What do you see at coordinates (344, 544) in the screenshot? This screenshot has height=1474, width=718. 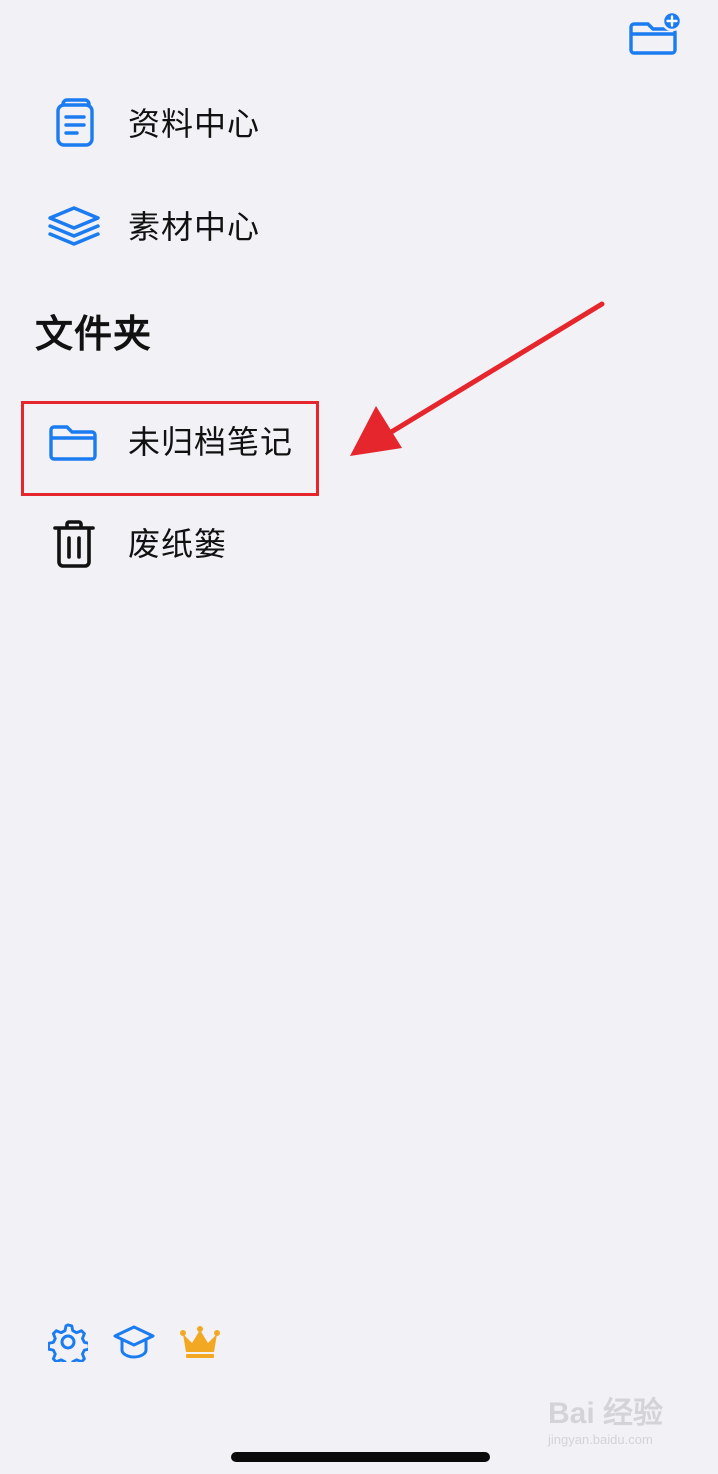 I see `folder-item-trash: 废纸篓` at bounding box center [344, 544].